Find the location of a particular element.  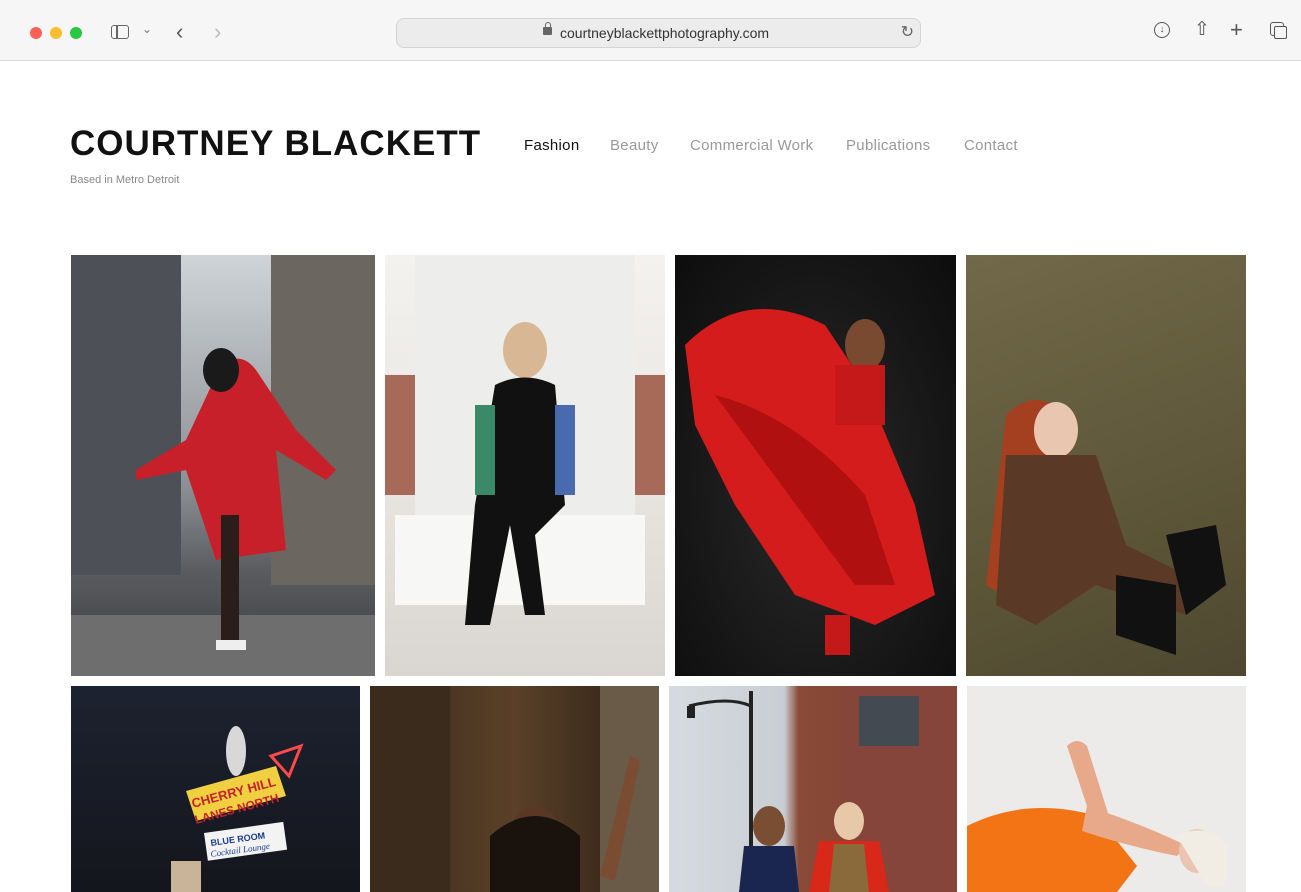

lock-icon is located at coordinates (547, 28).